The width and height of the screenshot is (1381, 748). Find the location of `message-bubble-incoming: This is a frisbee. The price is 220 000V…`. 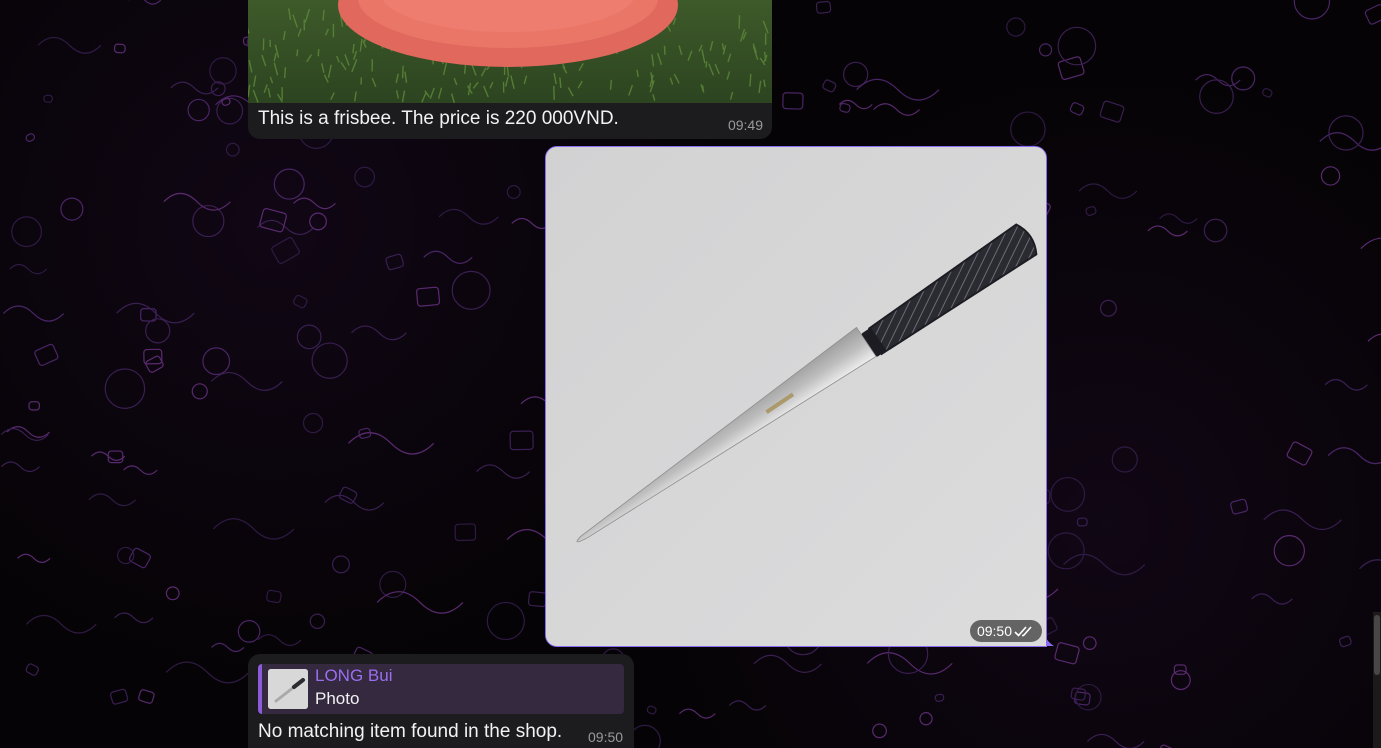

message-bubble-incoming: This is a frisbee. The price is 220 000V… is located at coordinates (510, 69).